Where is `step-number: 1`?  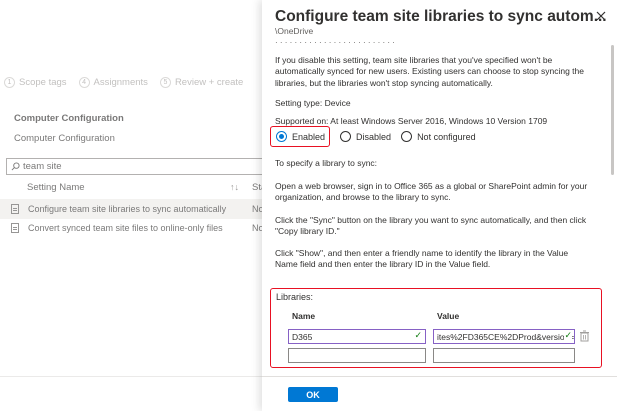
step-number: 1 is located at coordinates (9, 82).